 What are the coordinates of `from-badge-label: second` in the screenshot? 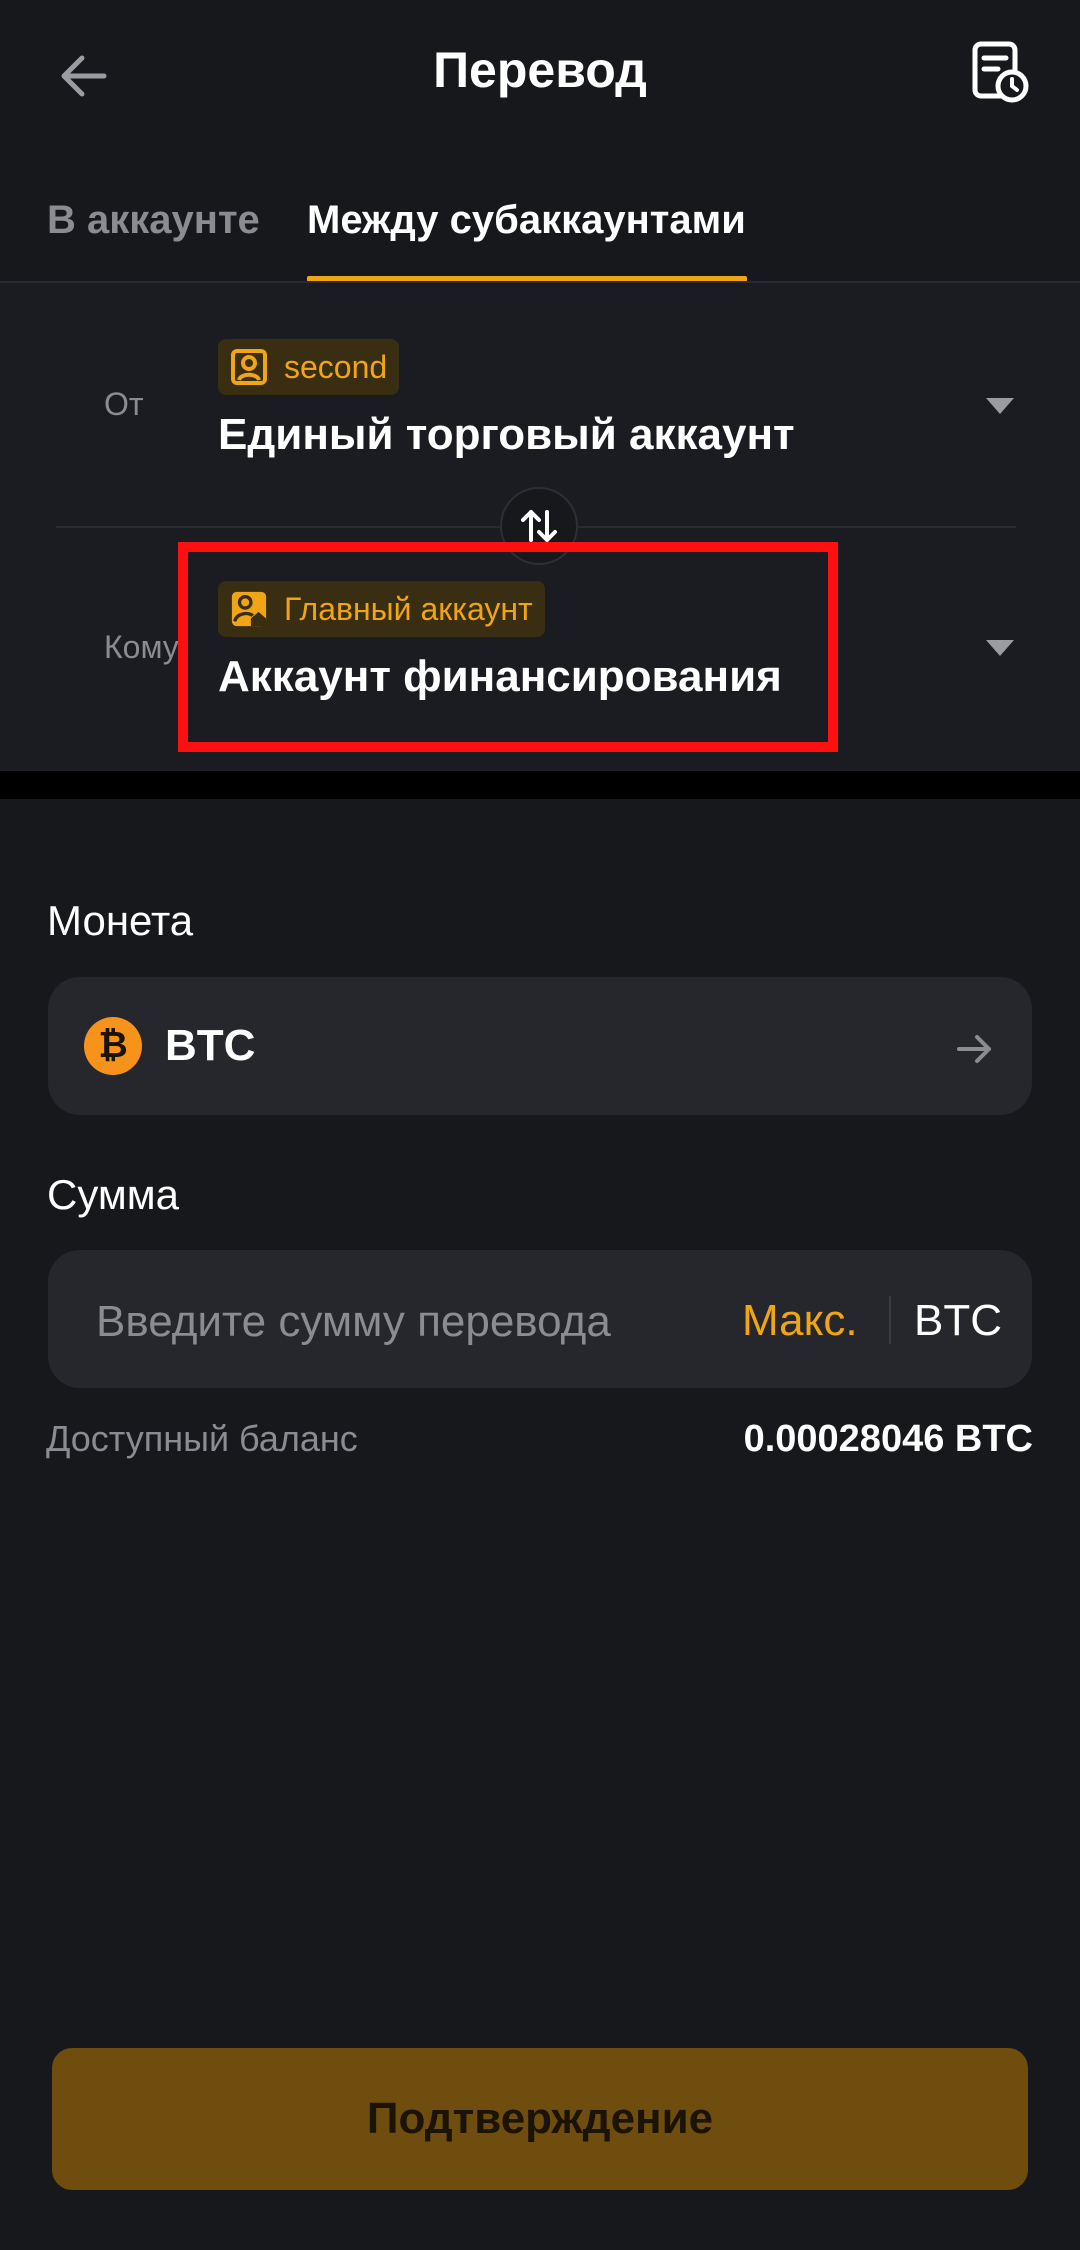 It's located at (336, 366).